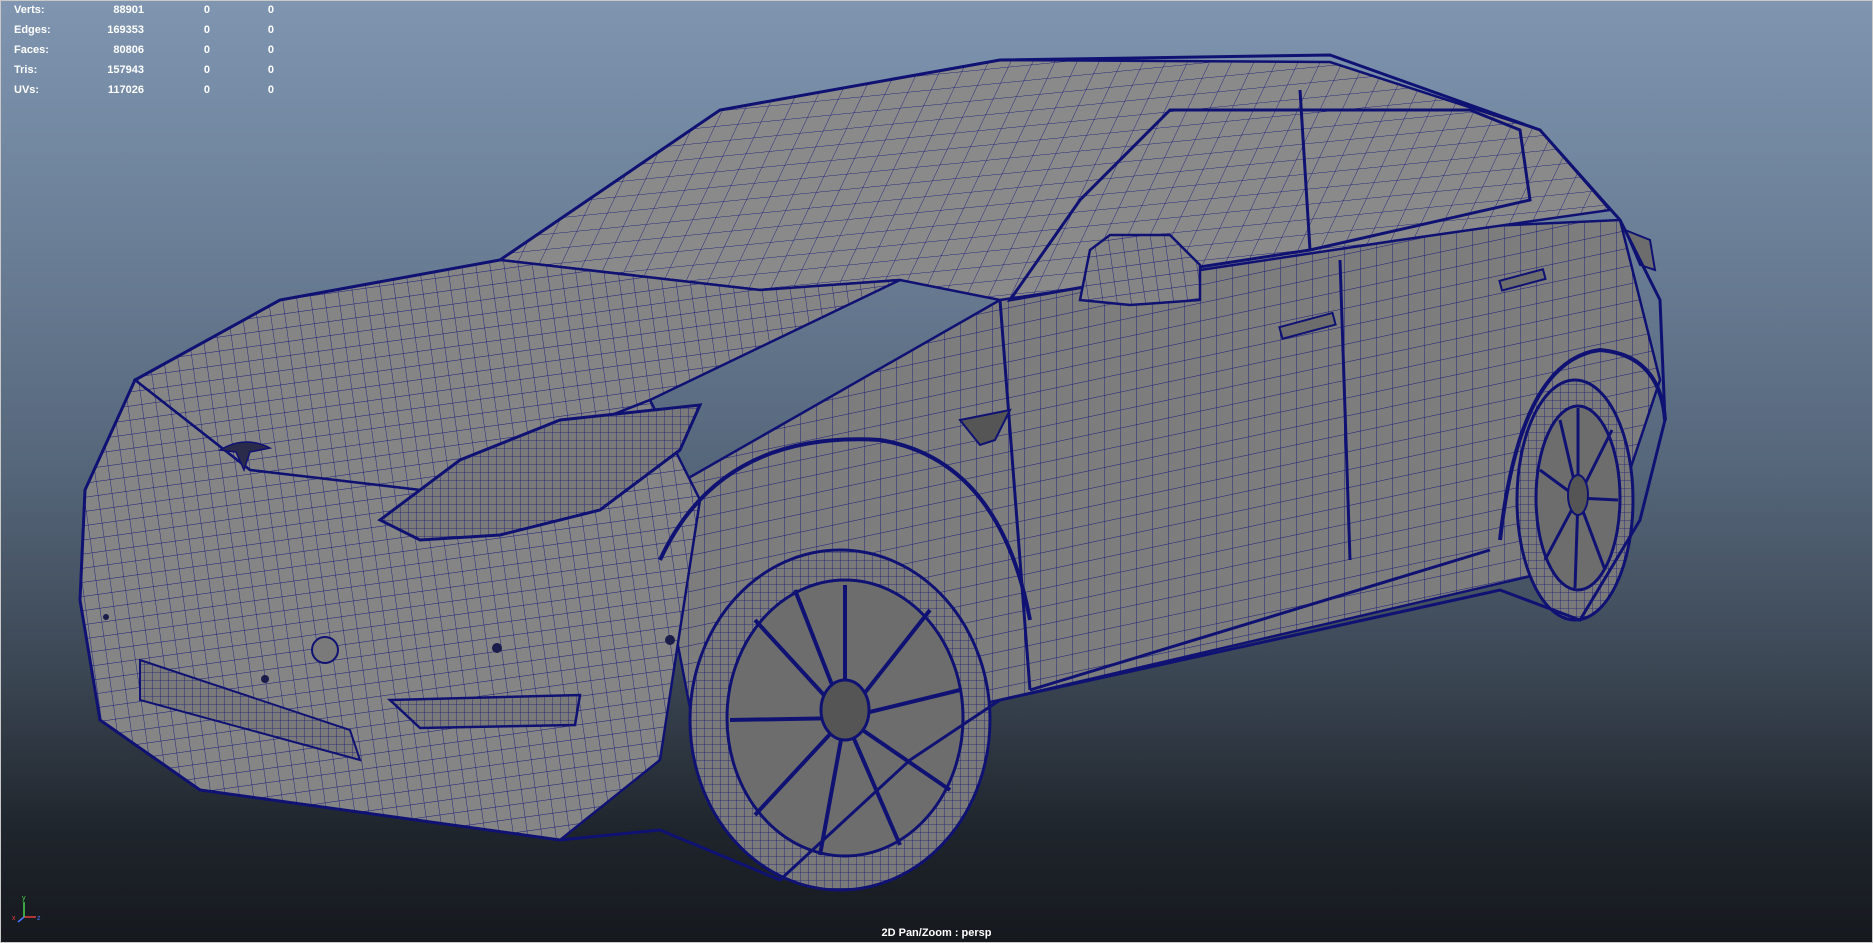 Image resolution: width=1873 pixels, height=943 pixels. I want to click on hud-value: 169353, so click(125, 30).